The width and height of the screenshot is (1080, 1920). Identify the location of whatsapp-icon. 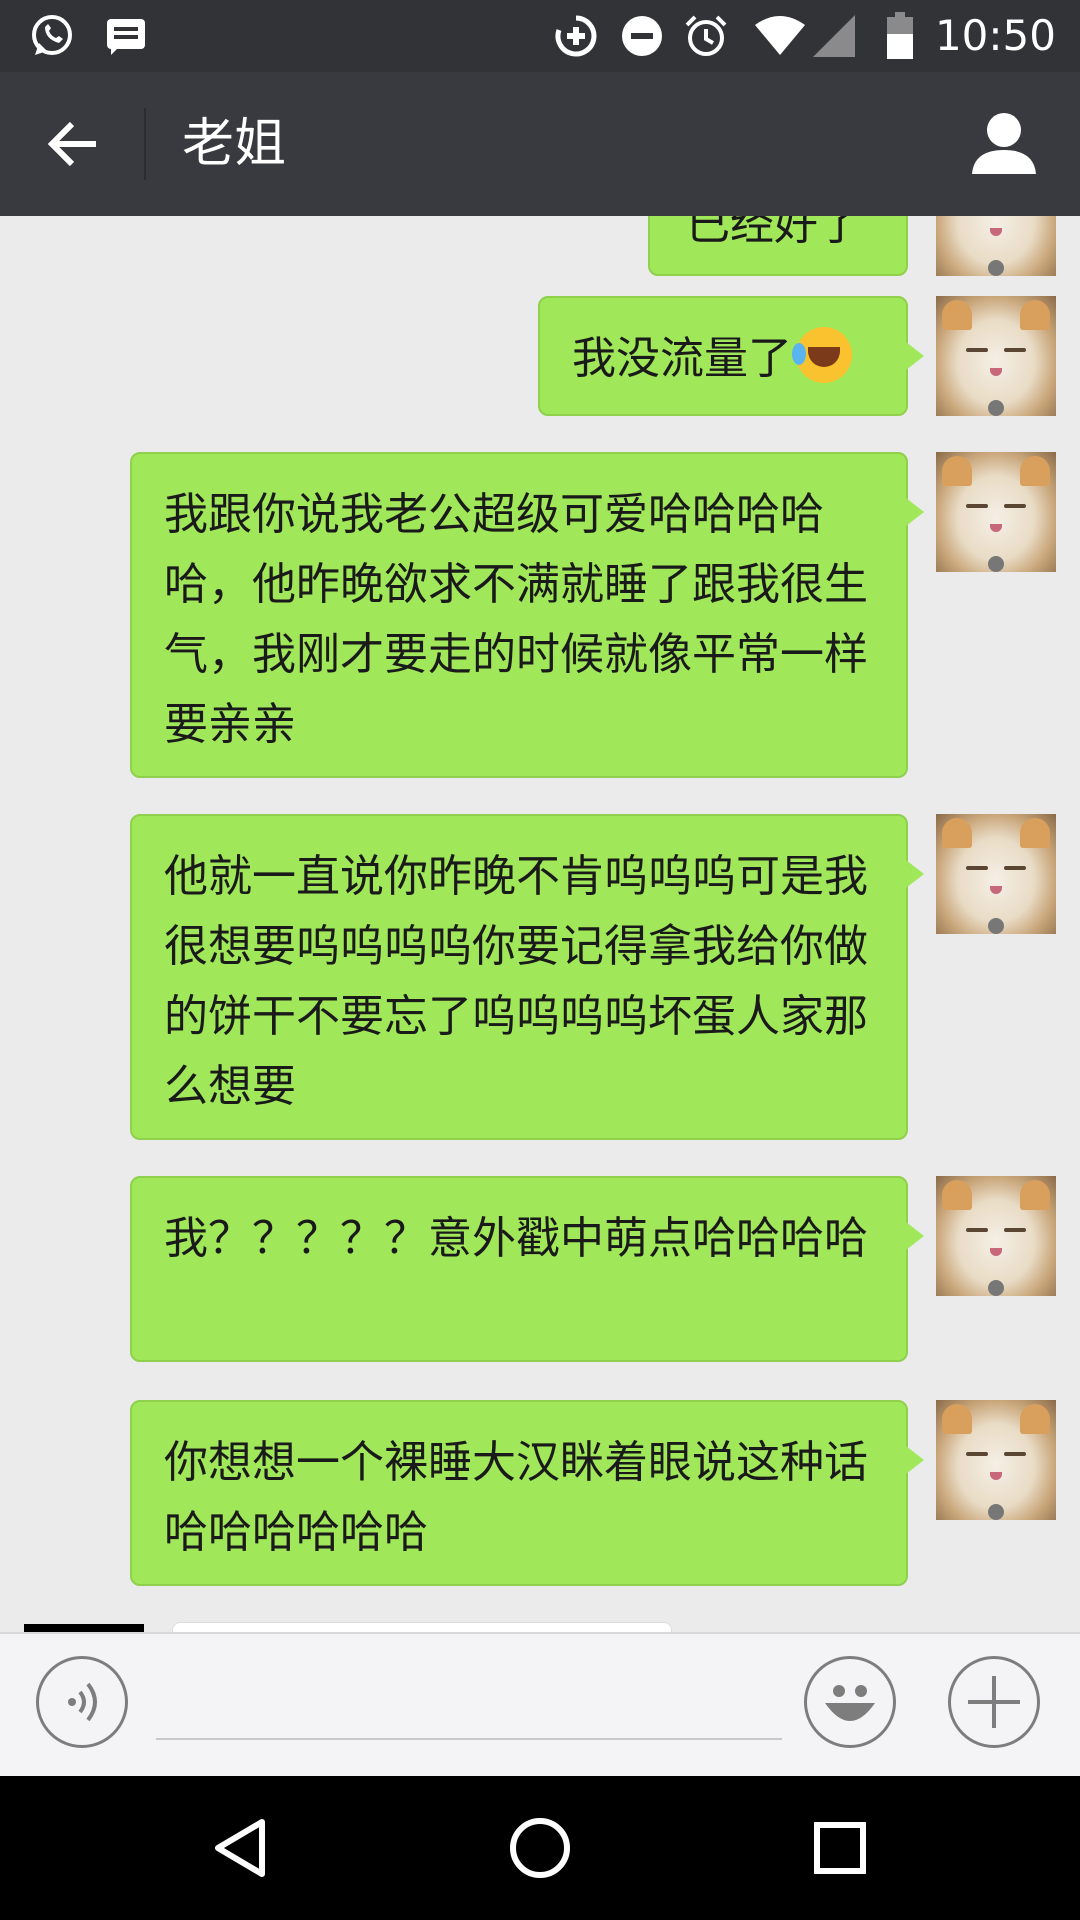
(52, 36).